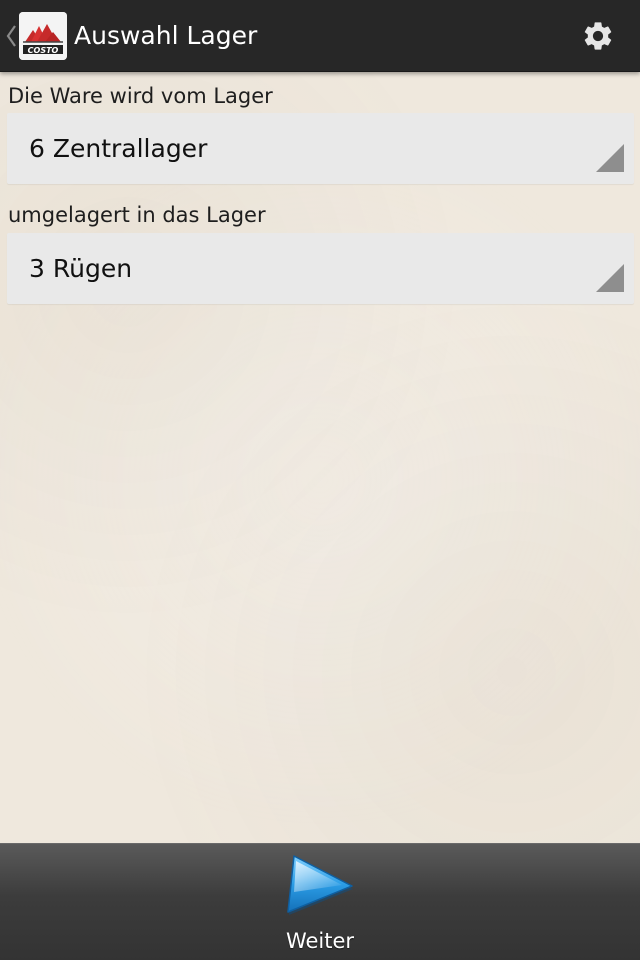  Describe the element at coordinates (320, 148) in the screenshot. I see `source-warehouse-spinner: 6 Zentrallager` at that location.